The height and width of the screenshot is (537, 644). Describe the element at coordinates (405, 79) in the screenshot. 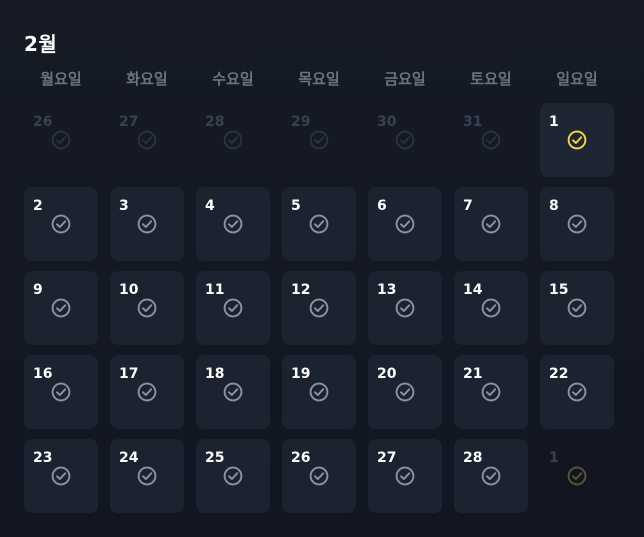

I see `weekday-fri: 금요일` at that location.